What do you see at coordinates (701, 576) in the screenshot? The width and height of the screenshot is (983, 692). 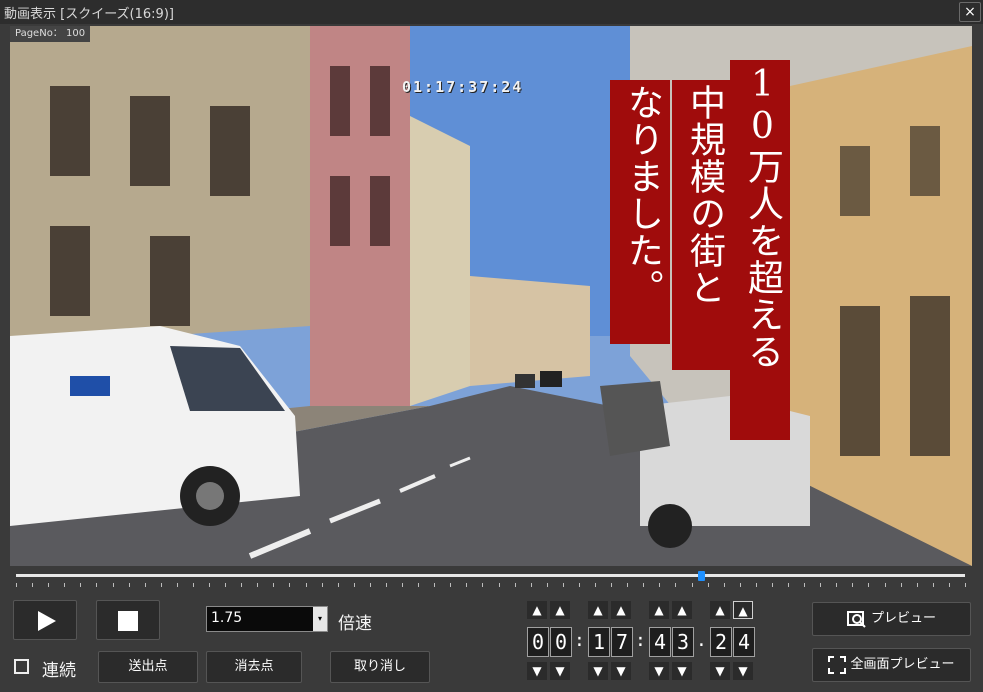 I see `seek-thumb` at bounding box center [701, 576].